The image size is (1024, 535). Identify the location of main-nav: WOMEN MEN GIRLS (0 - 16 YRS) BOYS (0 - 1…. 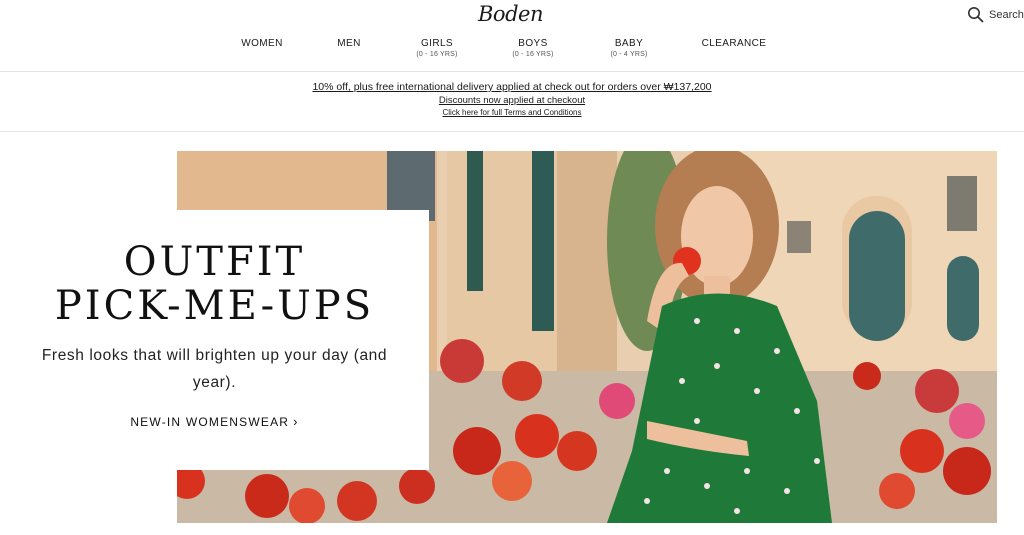
(512, 53).